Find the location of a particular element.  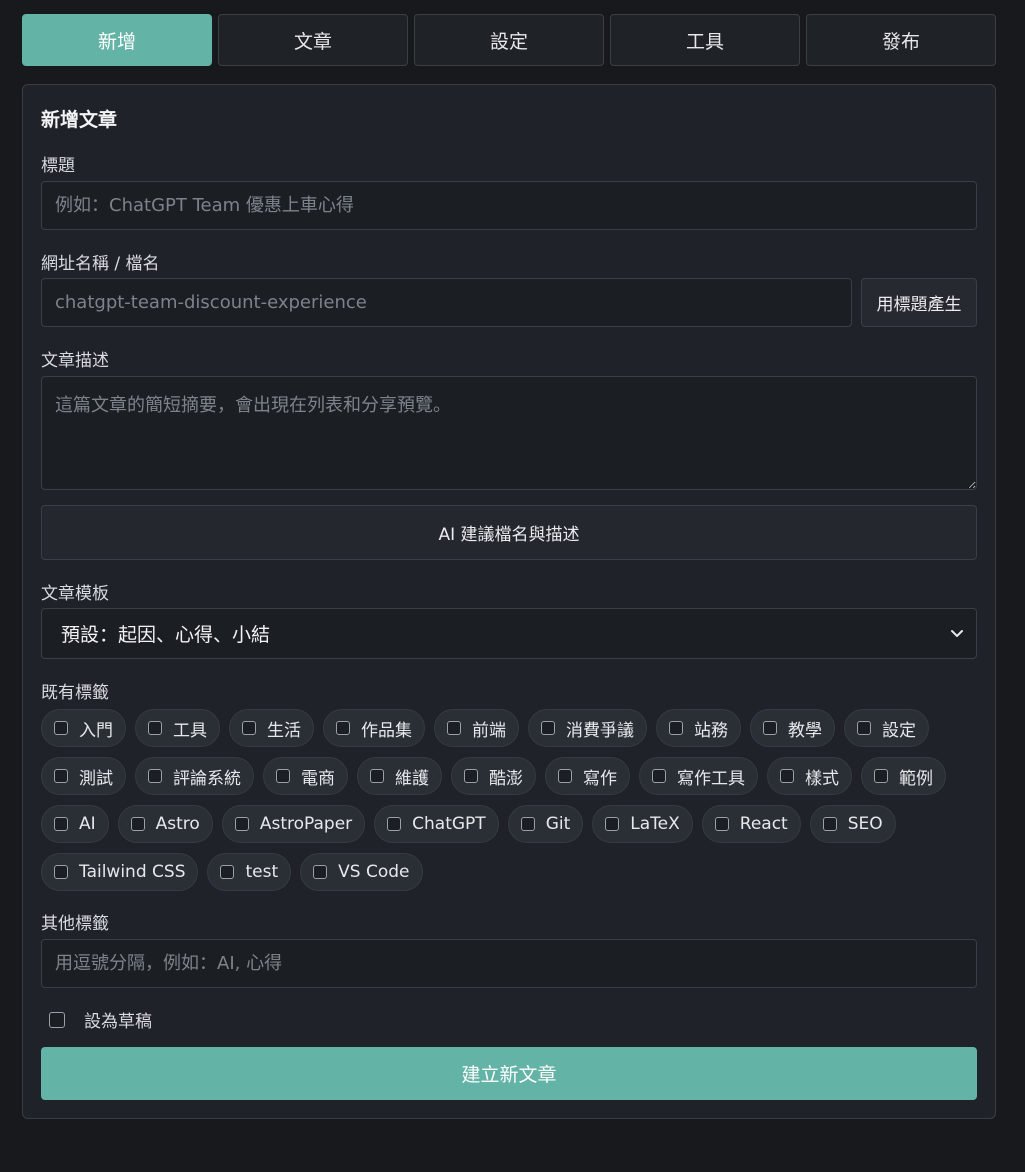

tag-chip: 作品集 is located at coordinates (374, 728).